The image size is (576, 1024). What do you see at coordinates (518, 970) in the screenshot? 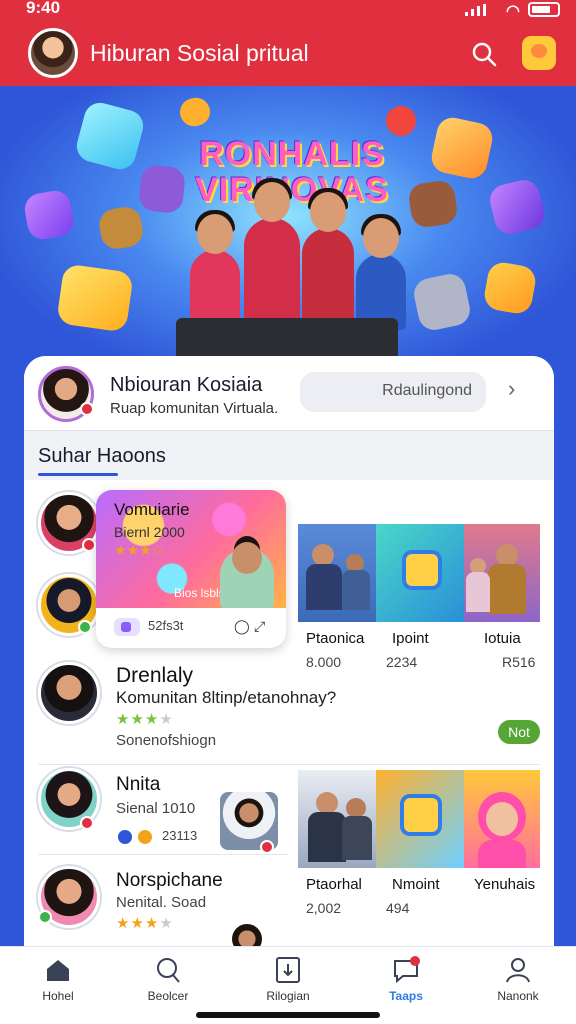
I see `profile-icon` at bounding box center [518, 970].